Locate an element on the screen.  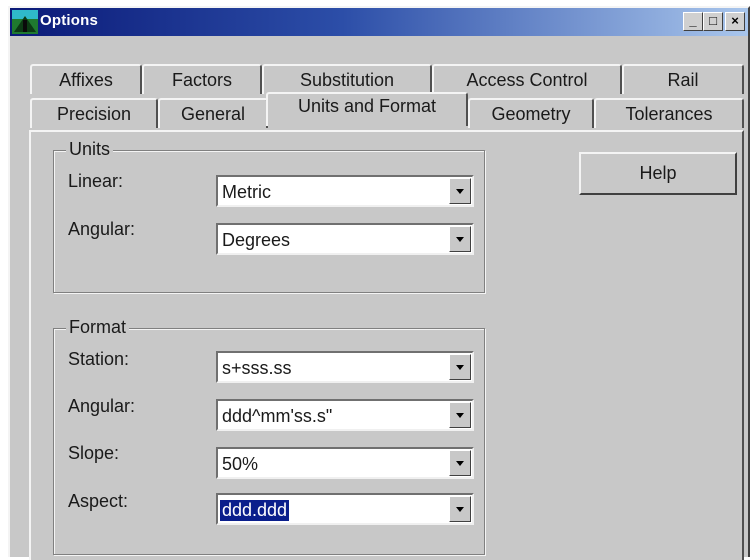
title-bar: Options _ □ × is located at coordinates (379, 22).